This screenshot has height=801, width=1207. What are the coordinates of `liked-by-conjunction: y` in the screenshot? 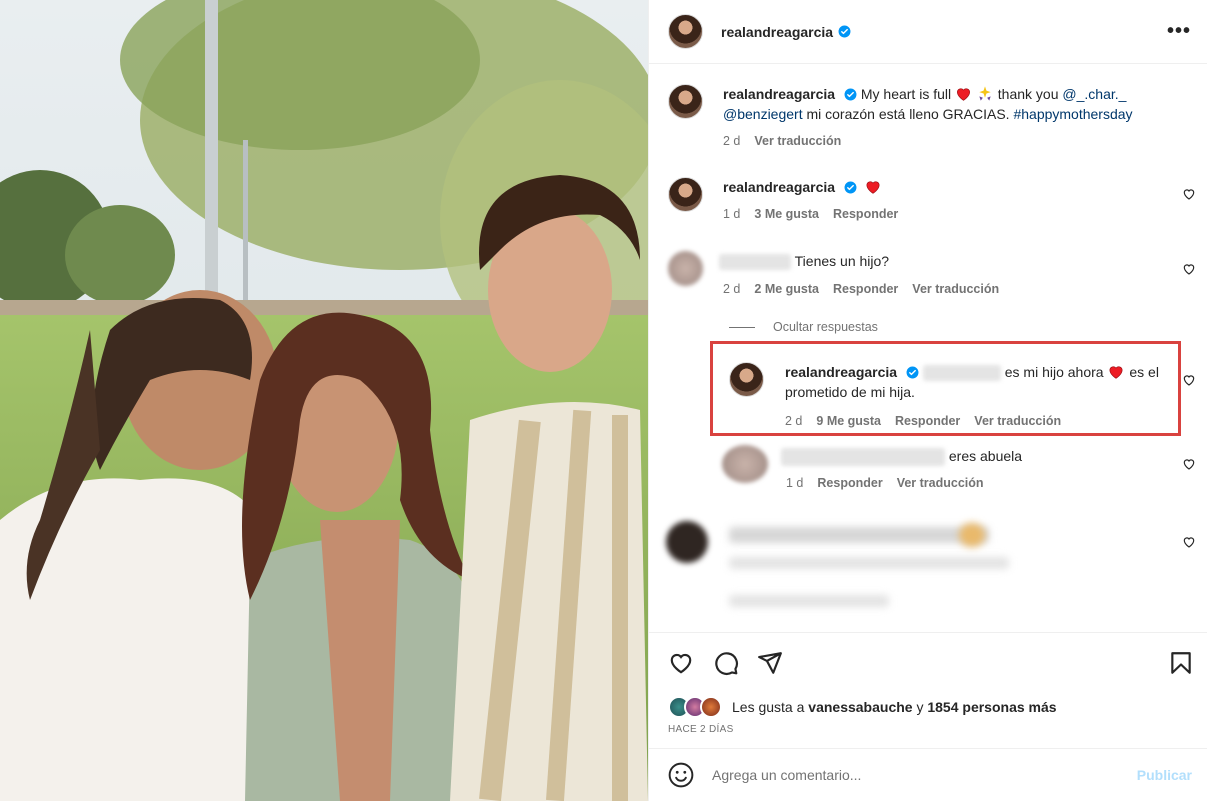 It's located at (920, 707).